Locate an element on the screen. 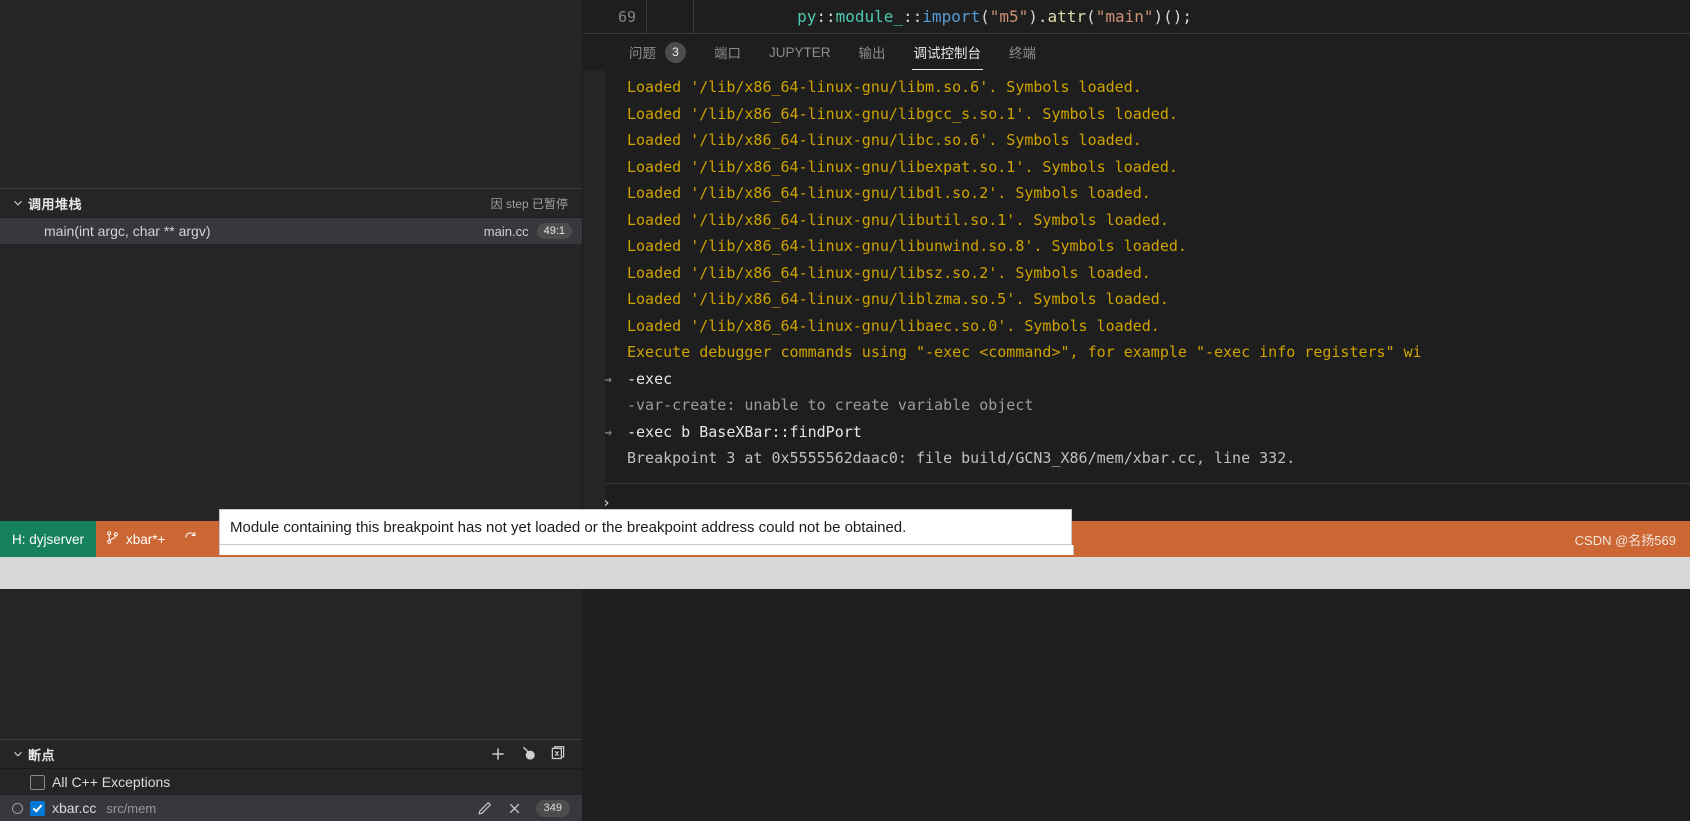  console-input-line: → -exec b BaseXBar::findPort is located at coordinates (1136, 432).